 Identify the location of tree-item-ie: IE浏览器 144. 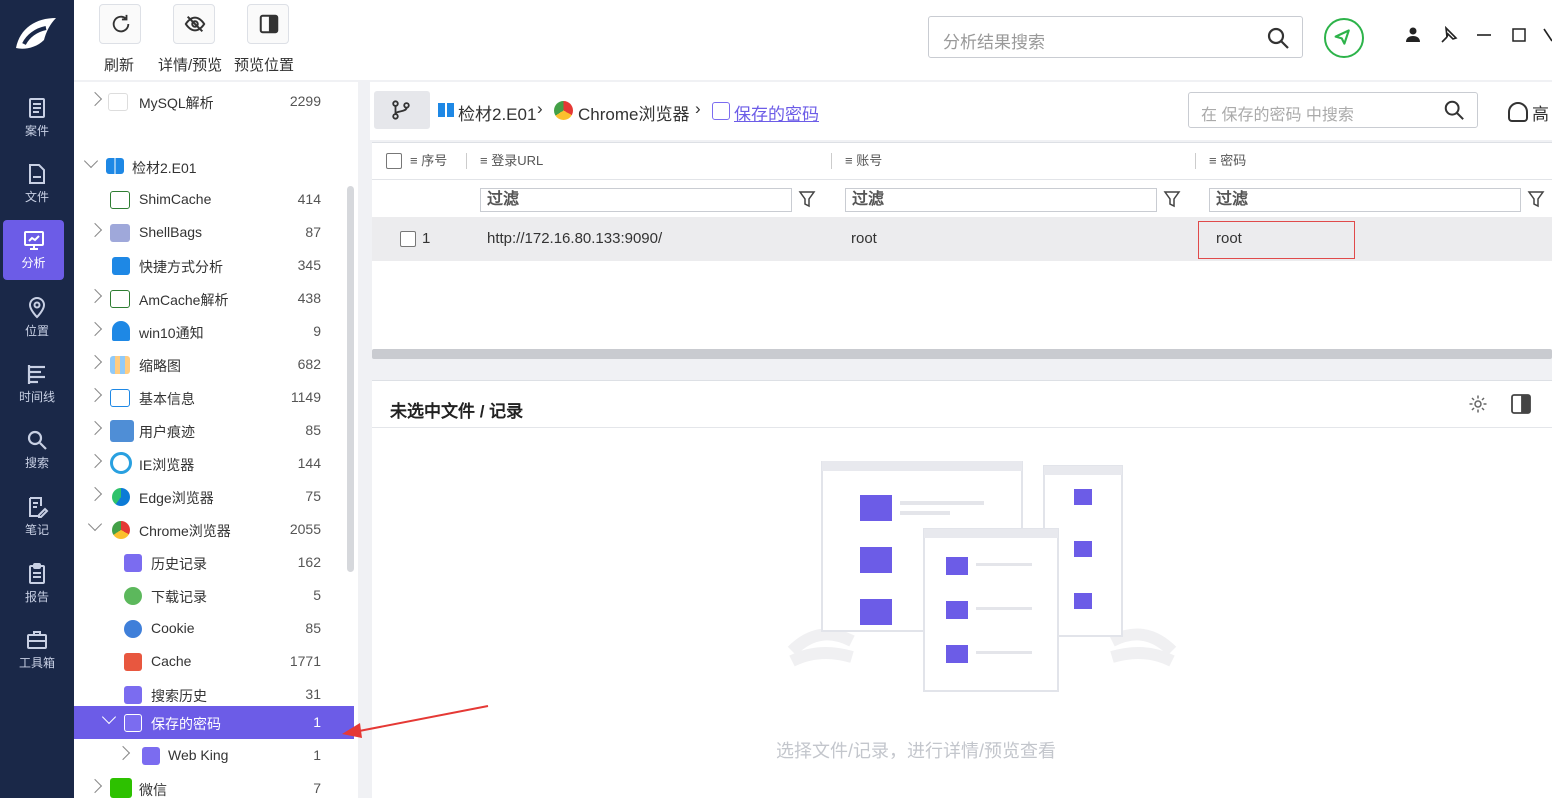
(214, 463).